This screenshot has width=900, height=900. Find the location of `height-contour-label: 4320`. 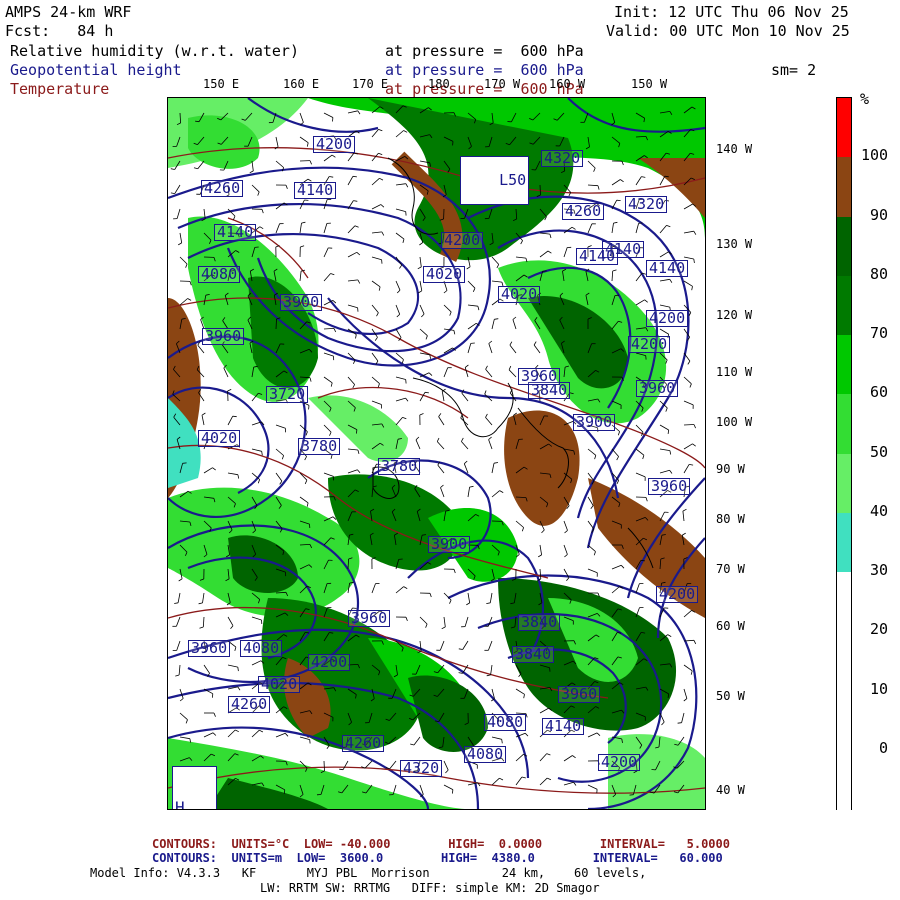

height-contour-label: 4320 is located at coordinates (421, 768).